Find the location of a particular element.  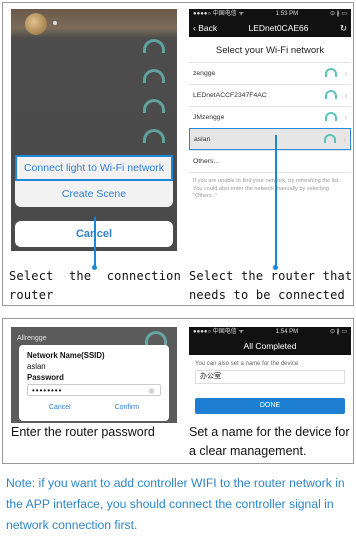

network-name: zengge is located at coordinates (204, 73).